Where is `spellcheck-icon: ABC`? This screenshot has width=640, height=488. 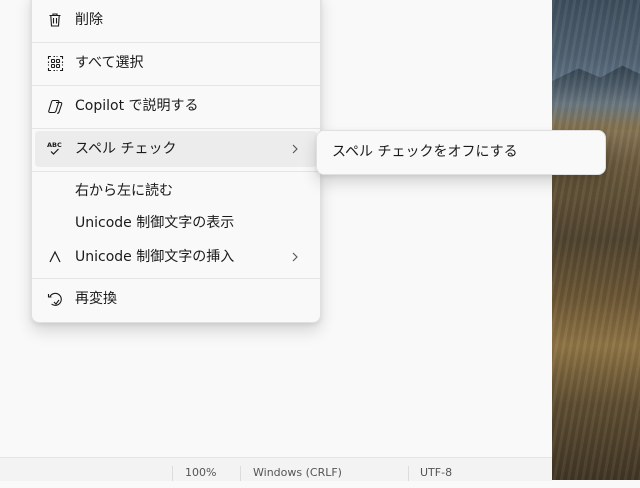 spellcheck-icon: ABC is located at coordinates (55, 149).